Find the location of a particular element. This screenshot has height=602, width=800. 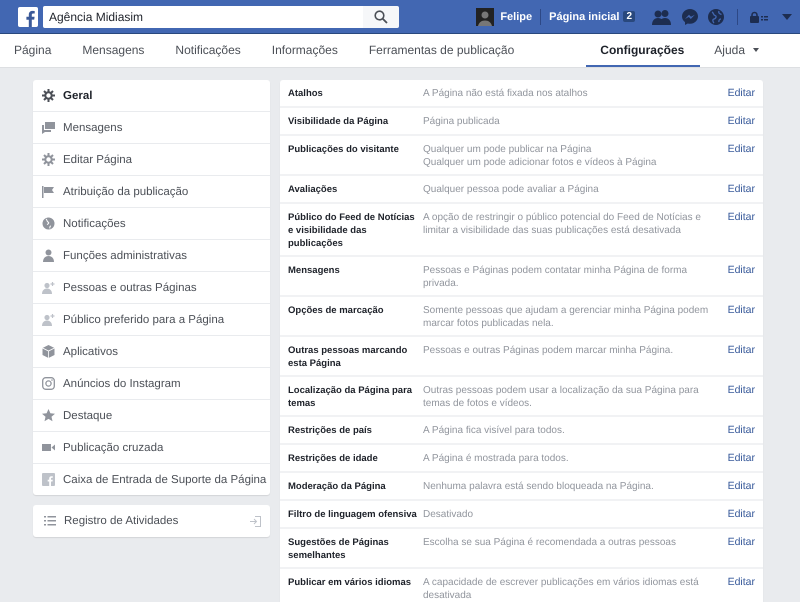

setting-description: A capacidade de escrever publicações em vários idiomas está desativada is located at coordinates (561, 589).